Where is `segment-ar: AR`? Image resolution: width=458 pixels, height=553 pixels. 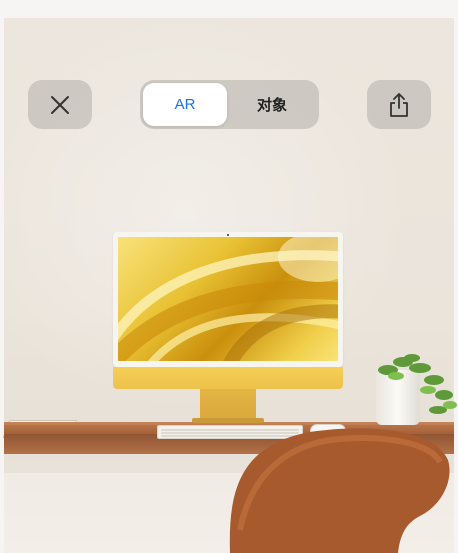
segment-ar: AR is located at coordinates (185, 104).